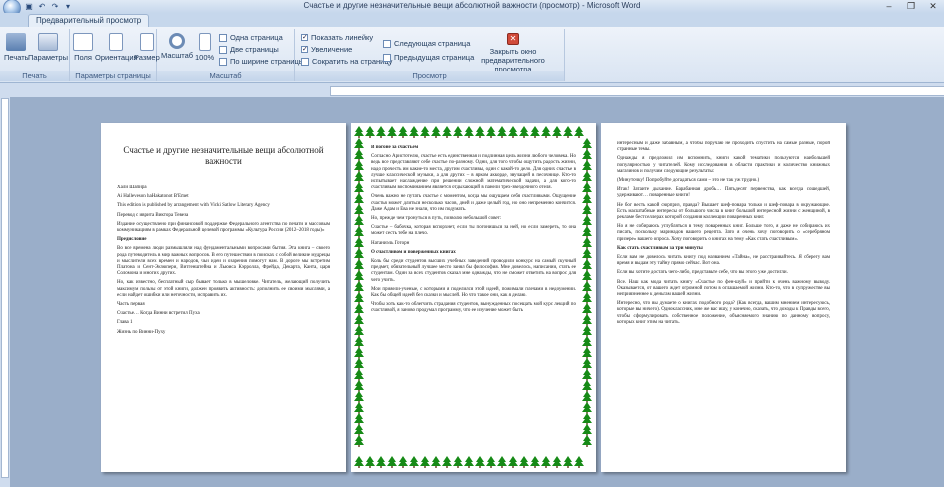 This screenshot has width=944, height=487. What do you see at coordinates (346, 61) in the screenshot?
I see `shrink-one-page-button: Сократить на страницу` at bounding box center [346, 61].